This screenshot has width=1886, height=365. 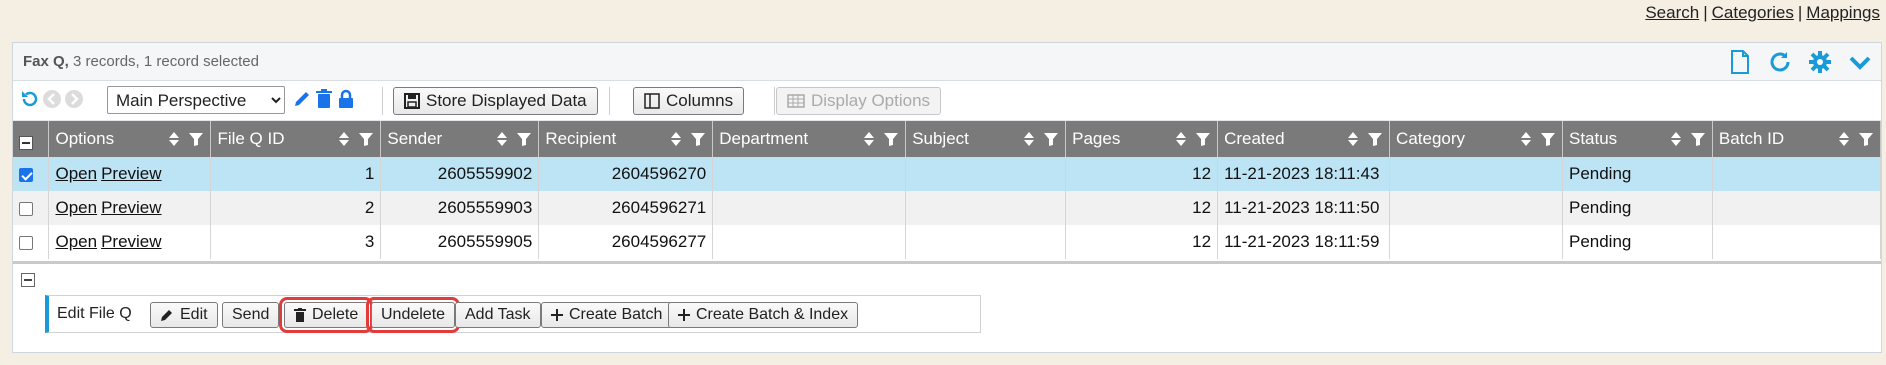 I want to click on edit-button: Edit, so click(x=184, y=315).